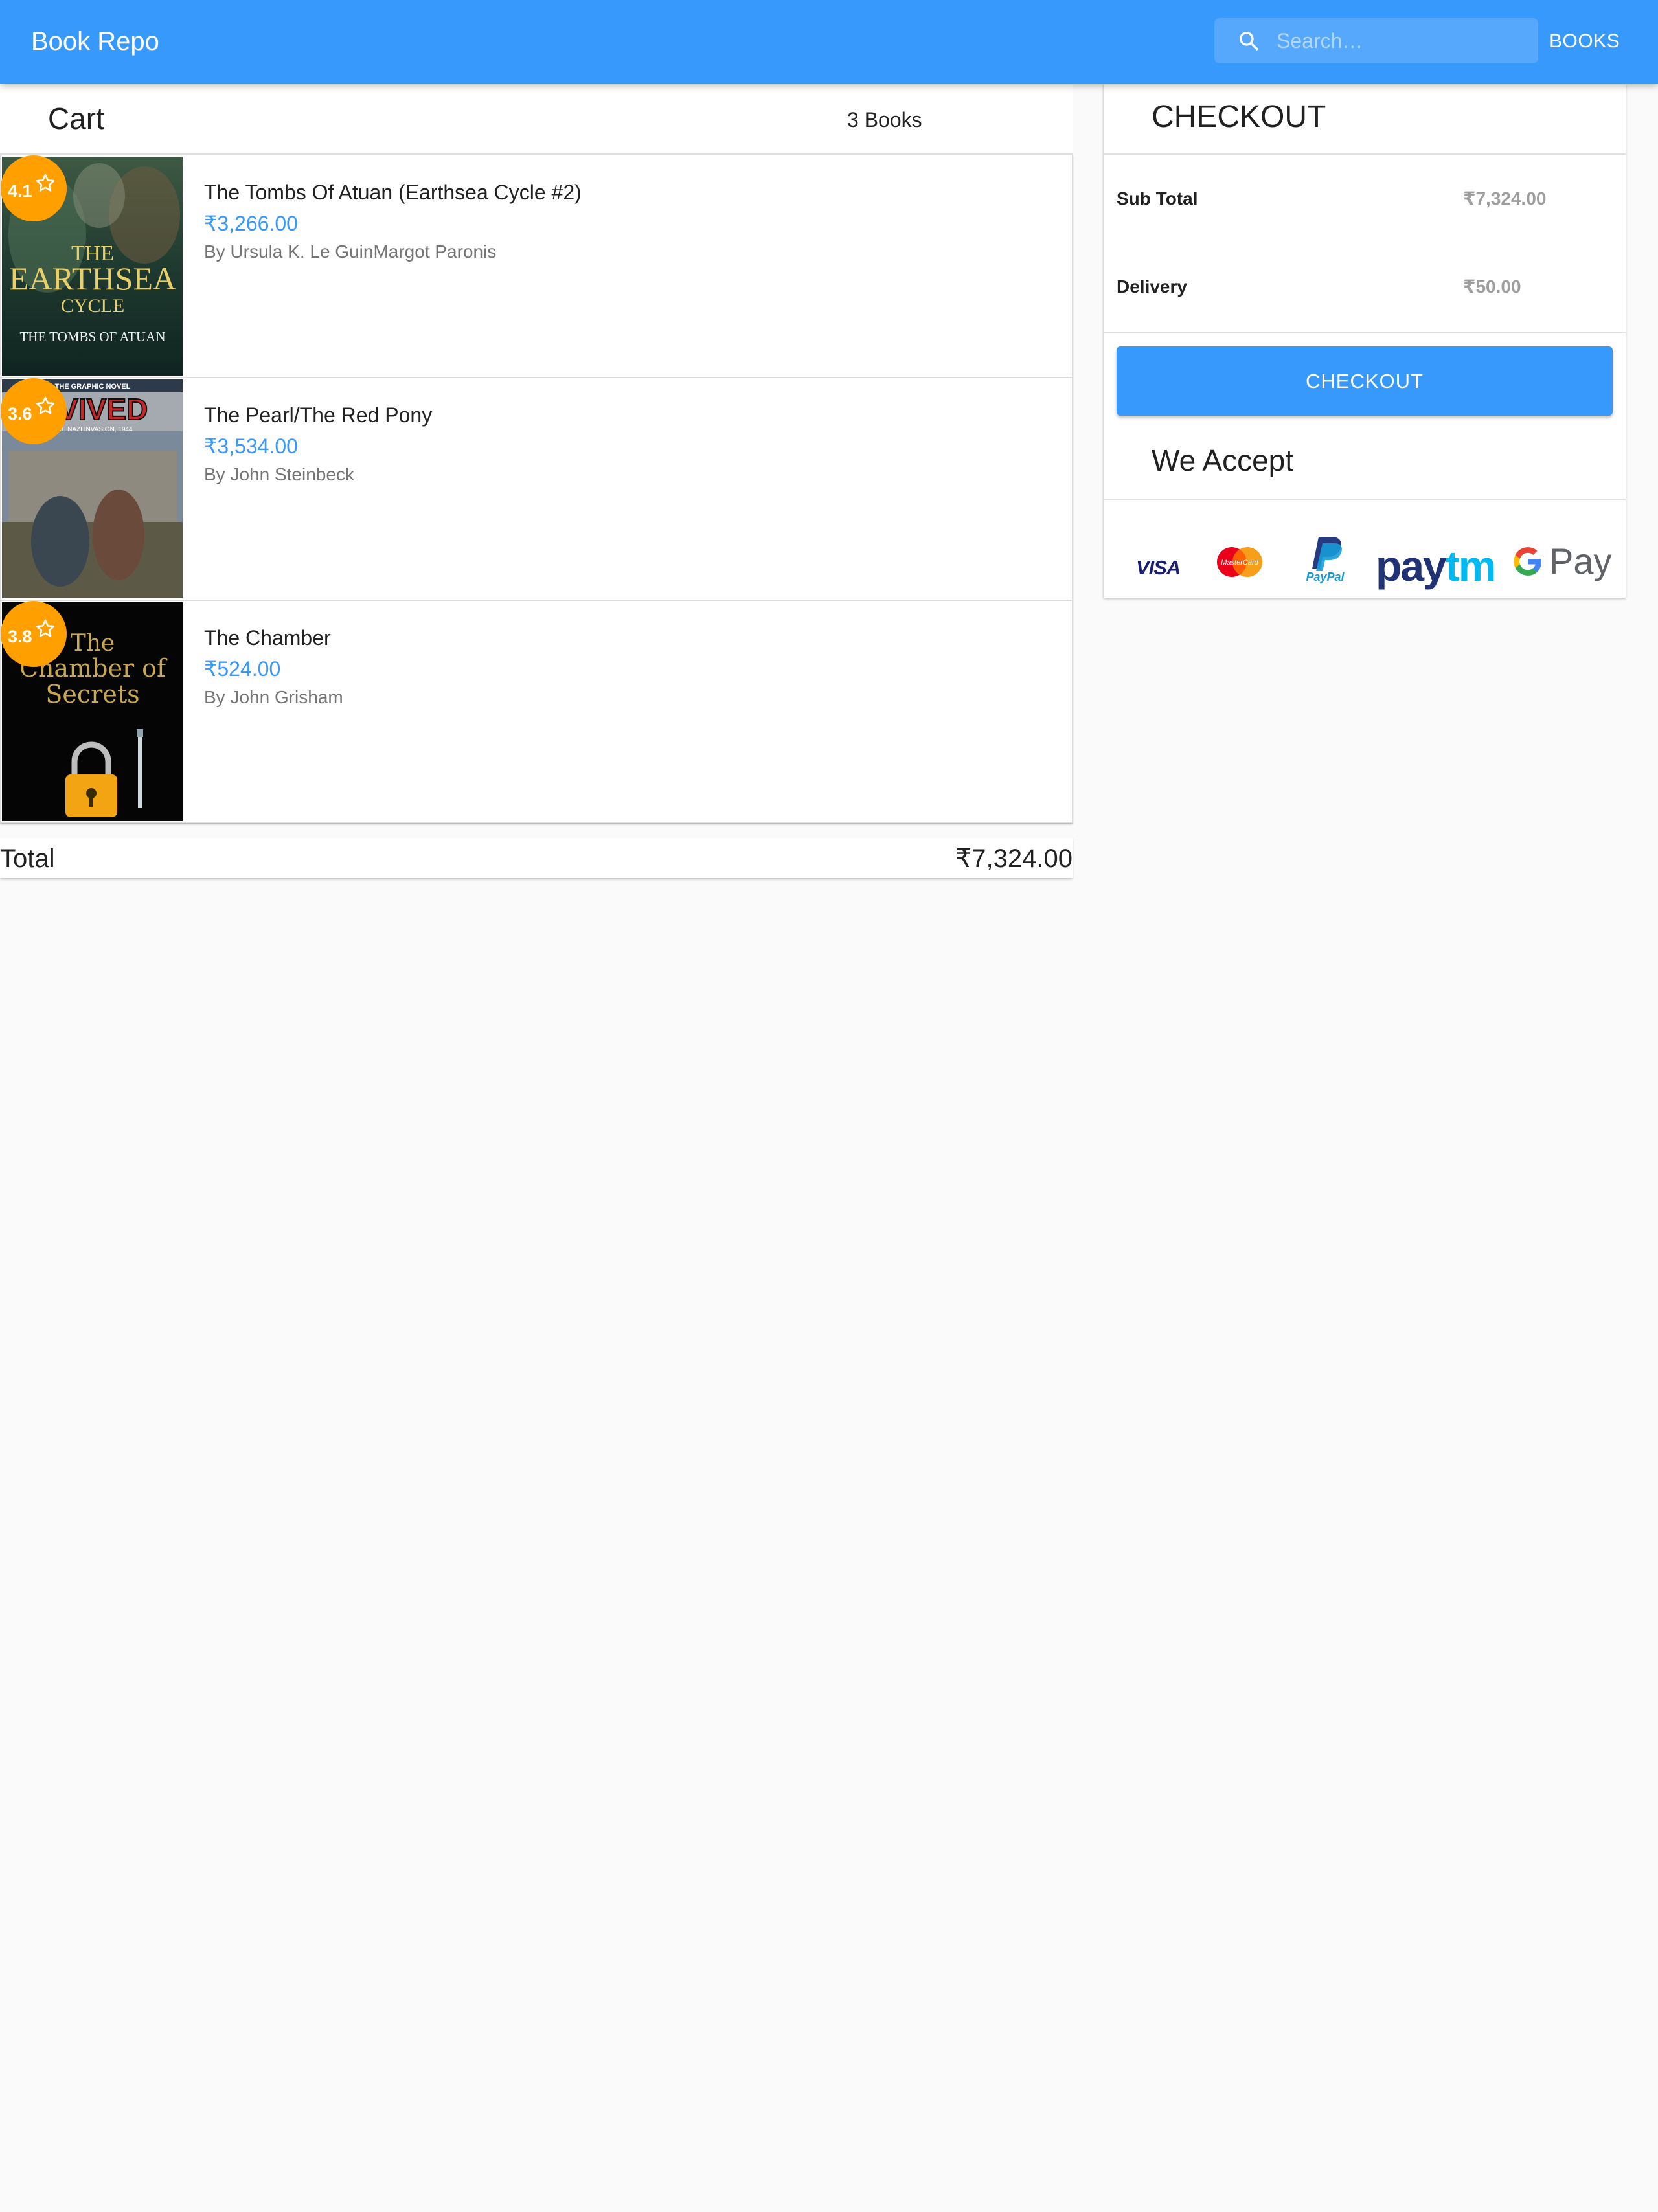 Image resolution: width=1658 pixels, height=2212 pixels. What do you see at coordinates (536, 858) in the screenshot?
I see `cart-total-bar: Total ₹7,324.00` at bounding box center [536, 858].